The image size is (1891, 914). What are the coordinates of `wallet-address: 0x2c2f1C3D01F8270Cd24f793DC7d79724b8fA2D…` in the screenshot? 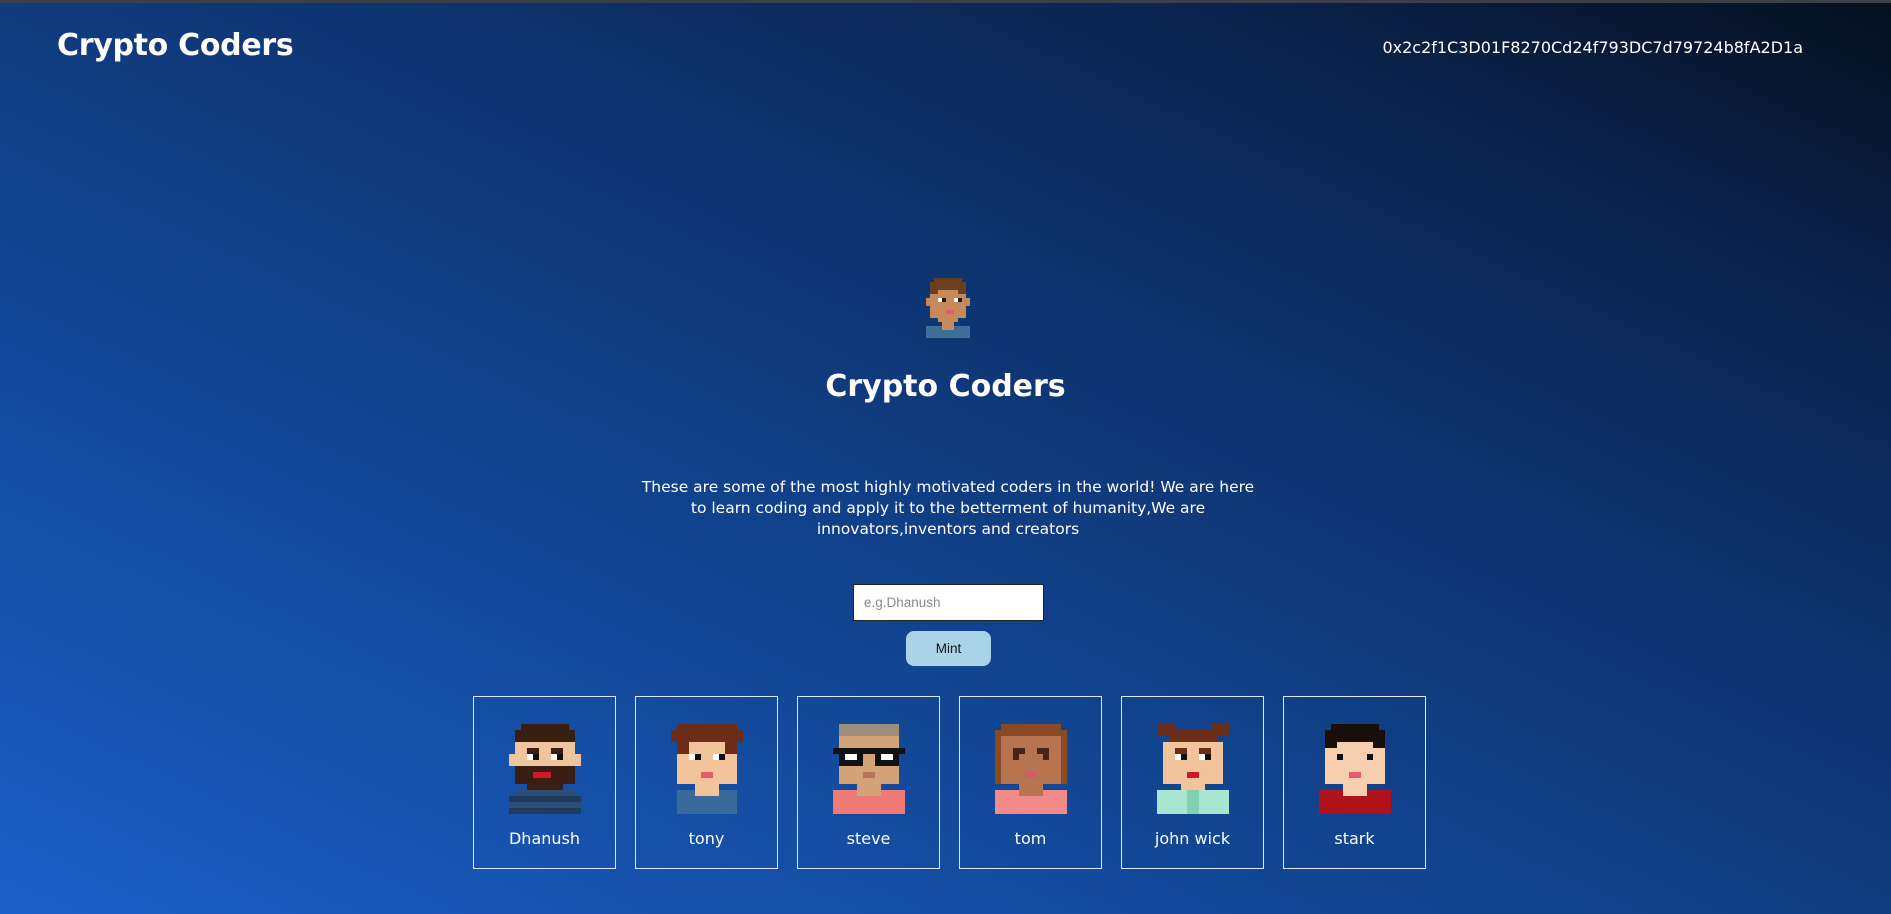 It's located at (1592, 47).